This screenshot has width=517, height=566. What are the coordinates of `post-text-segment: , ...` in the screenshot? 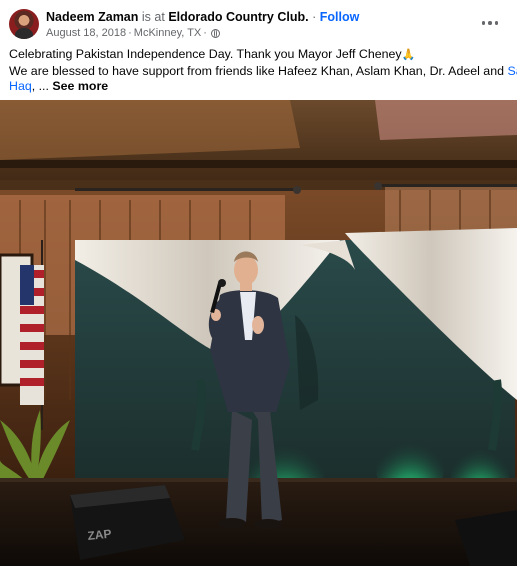 It's located at (42, 86).